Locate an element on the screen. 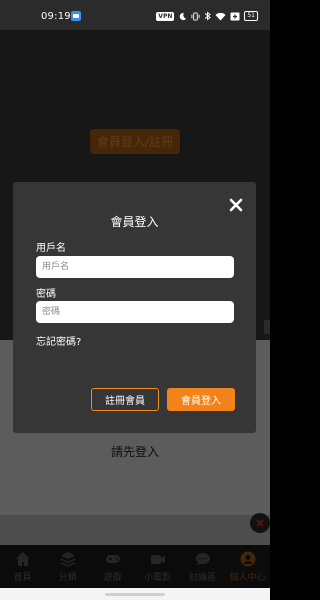 This screenshot has height=600, width=320. battery-saver-icon is located at coordinates (235, 16).